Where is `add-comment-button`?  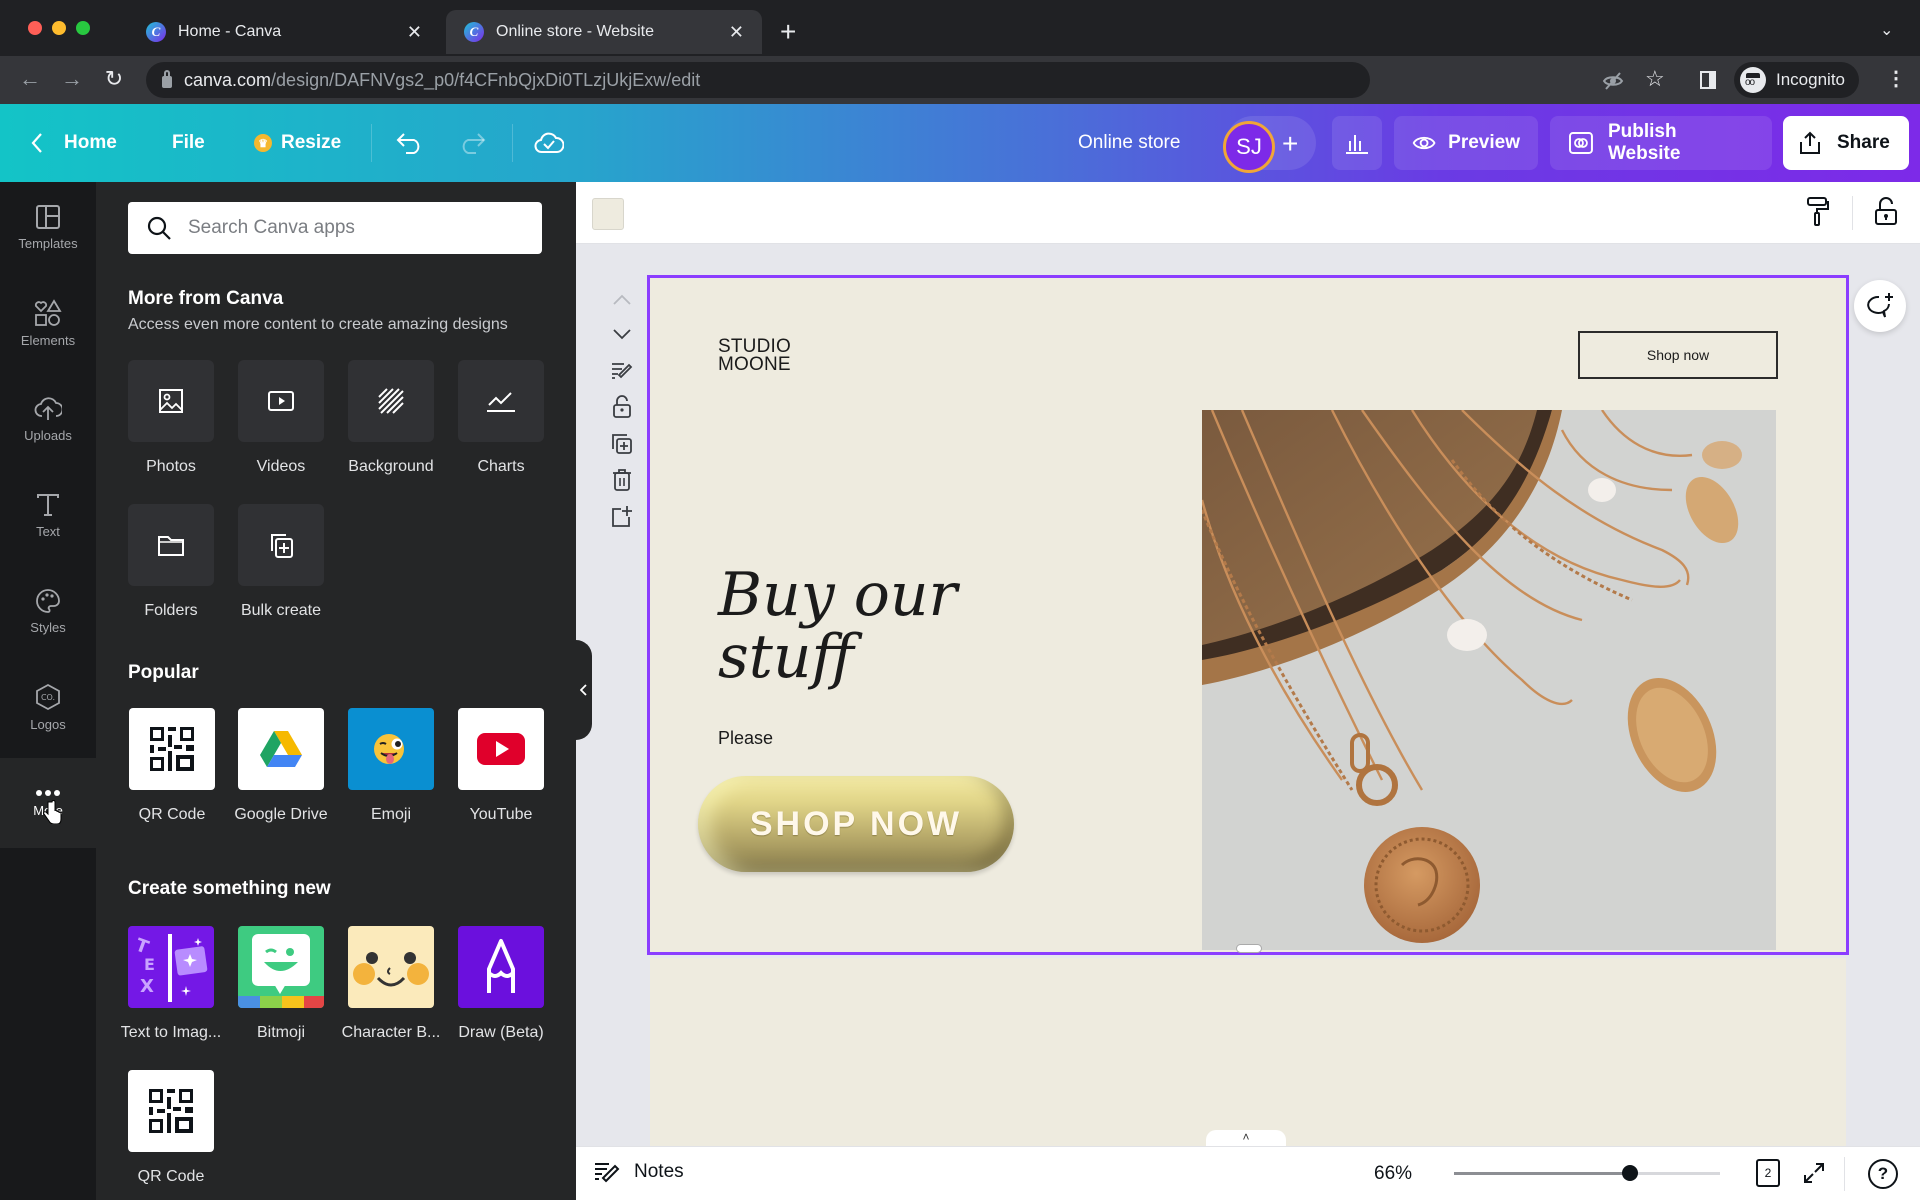 add-comment-button is located at coordinates (1880, 306).